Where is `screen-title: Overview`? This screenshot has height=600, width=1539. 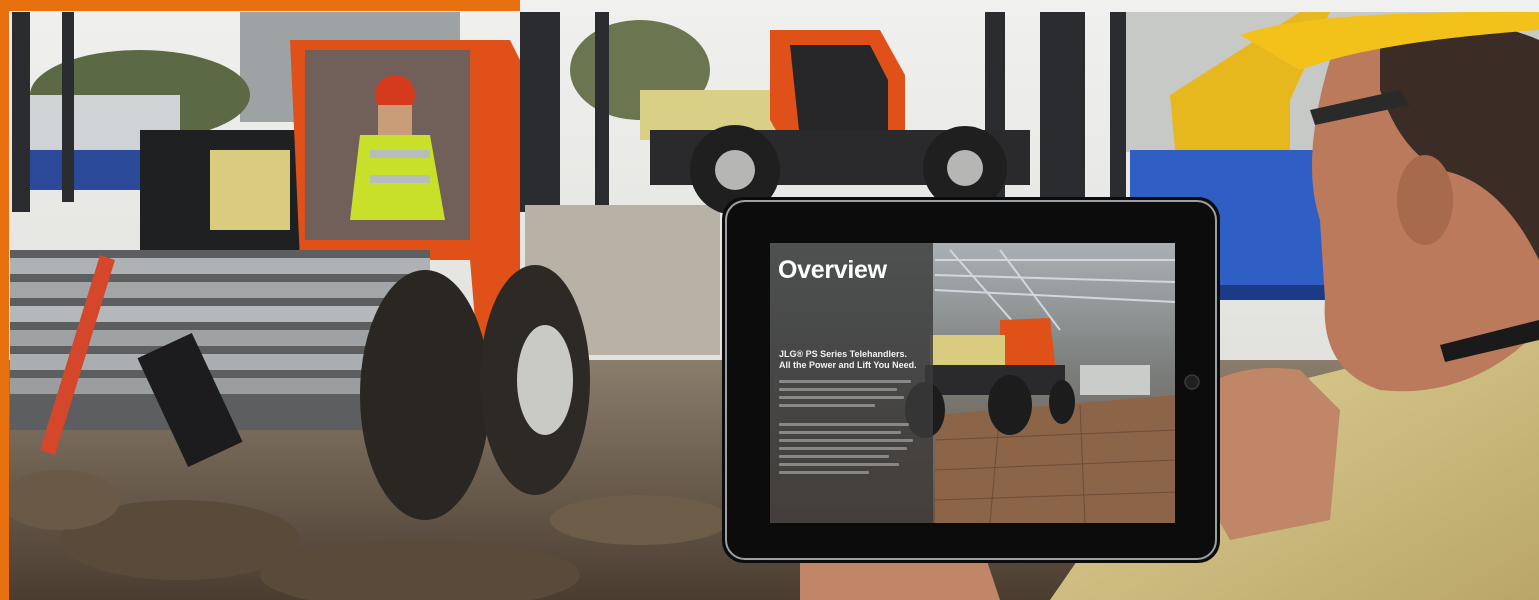 screen-title: Overview is located at coordinates (832, 270).